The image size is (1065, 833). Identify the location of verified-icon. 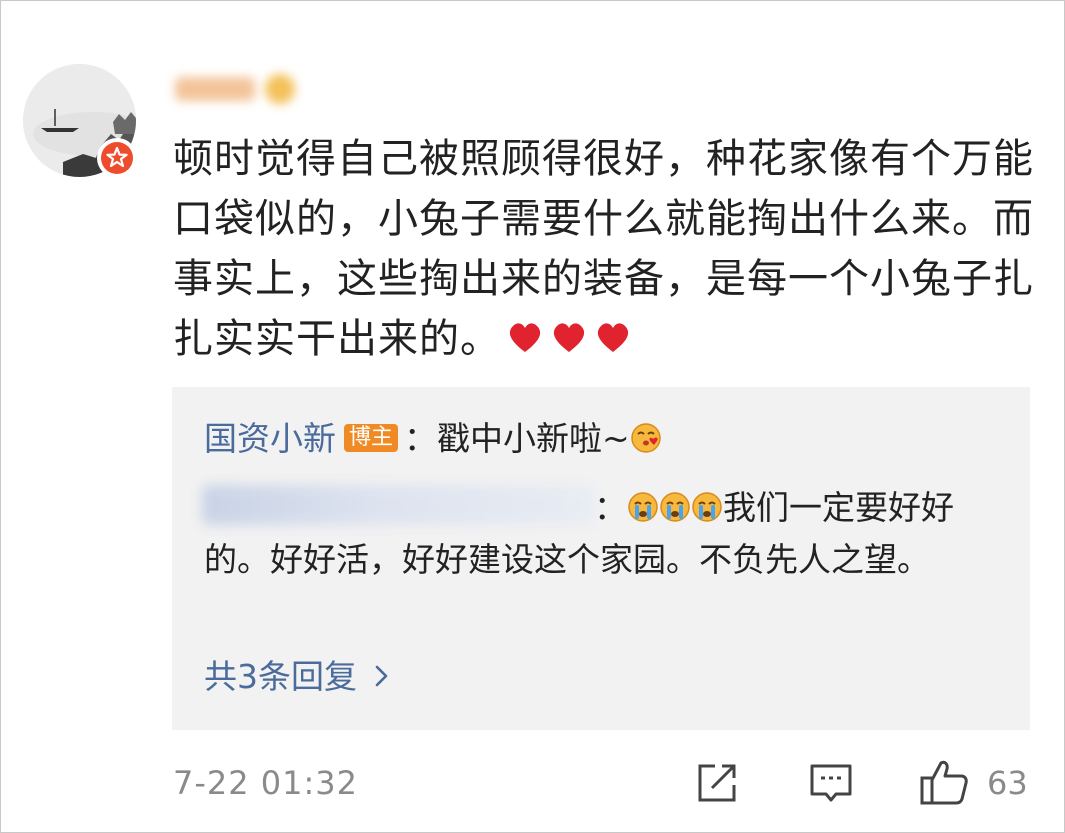
(117, 157).